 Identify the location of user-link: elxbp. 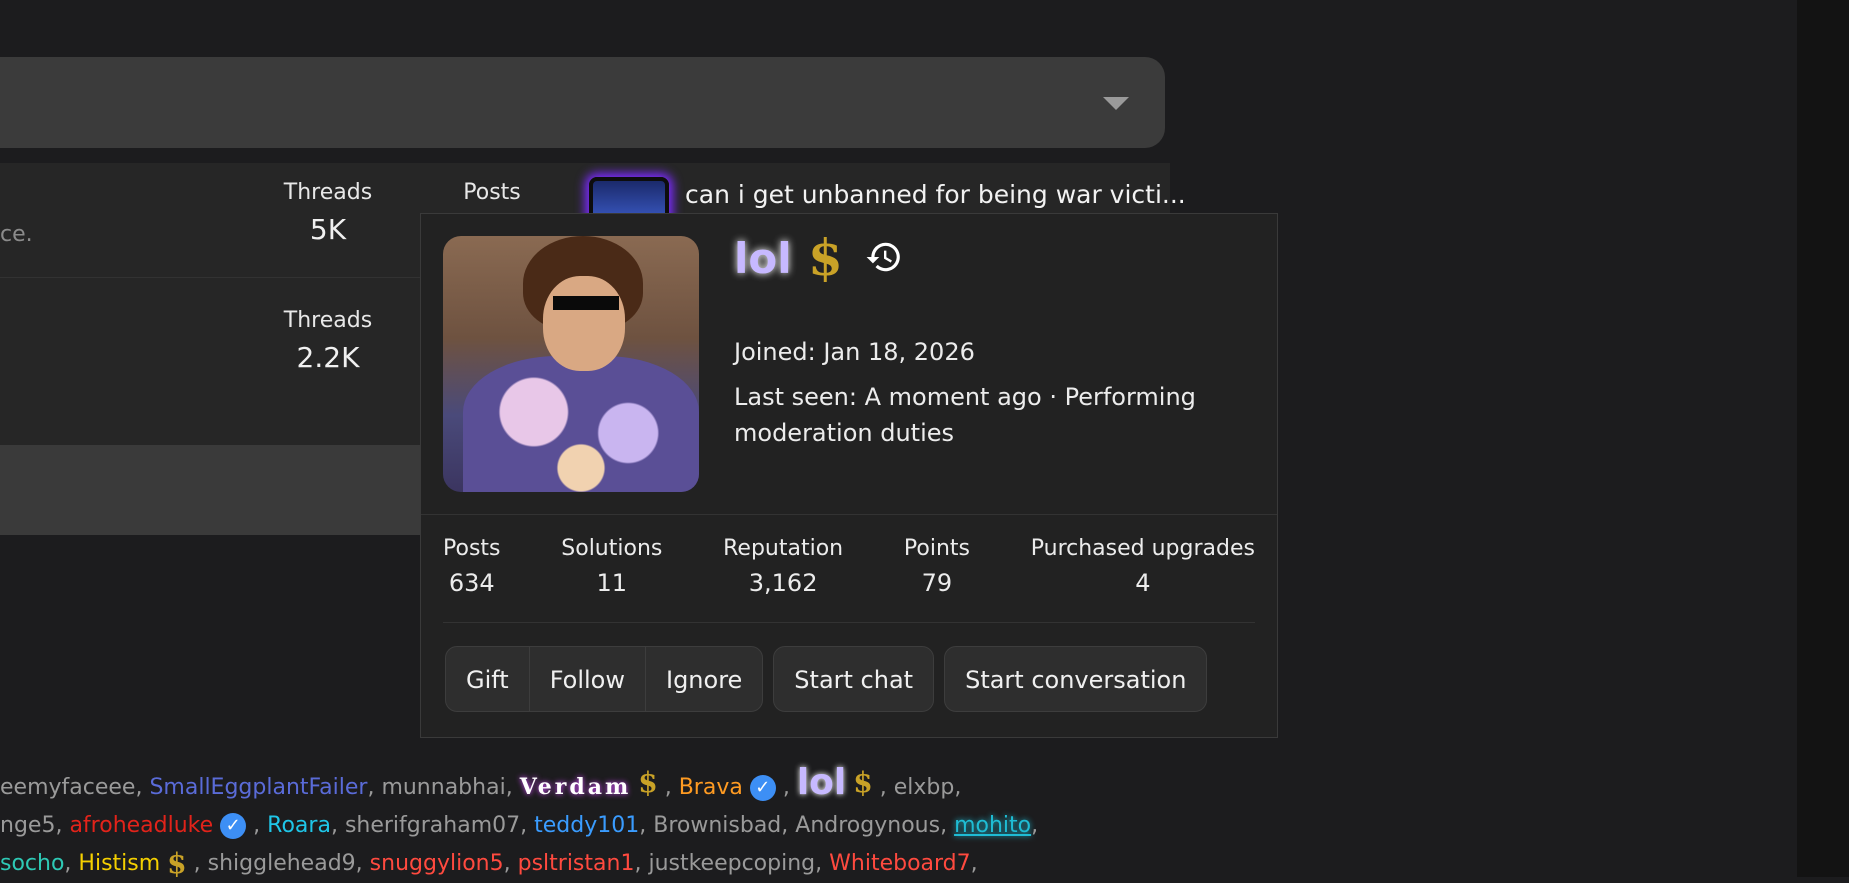
(924, 787).